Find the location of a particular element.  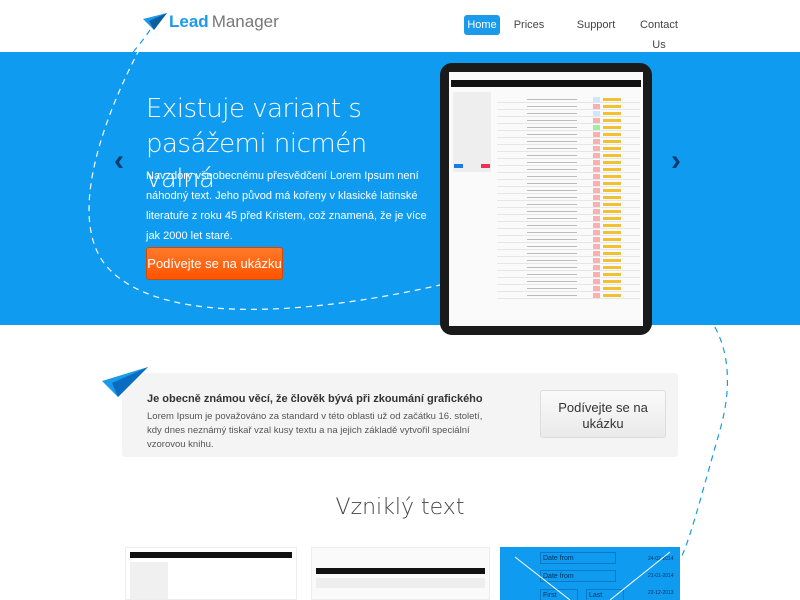

chevron-left-icon: ‹ is located at coordinates (119, 161).